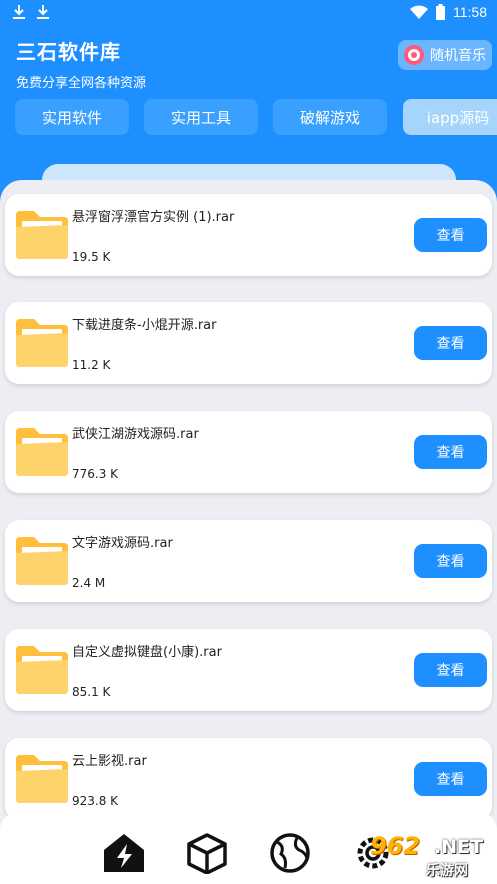 The height and width of the screenshot is (884, 497). What do you see at coordinates (248, 670) in the screenshot?
I see `file-card: 自定义虚拟键盘(小康).rar 85.1 K 查看` at bounding box center [248, 670].